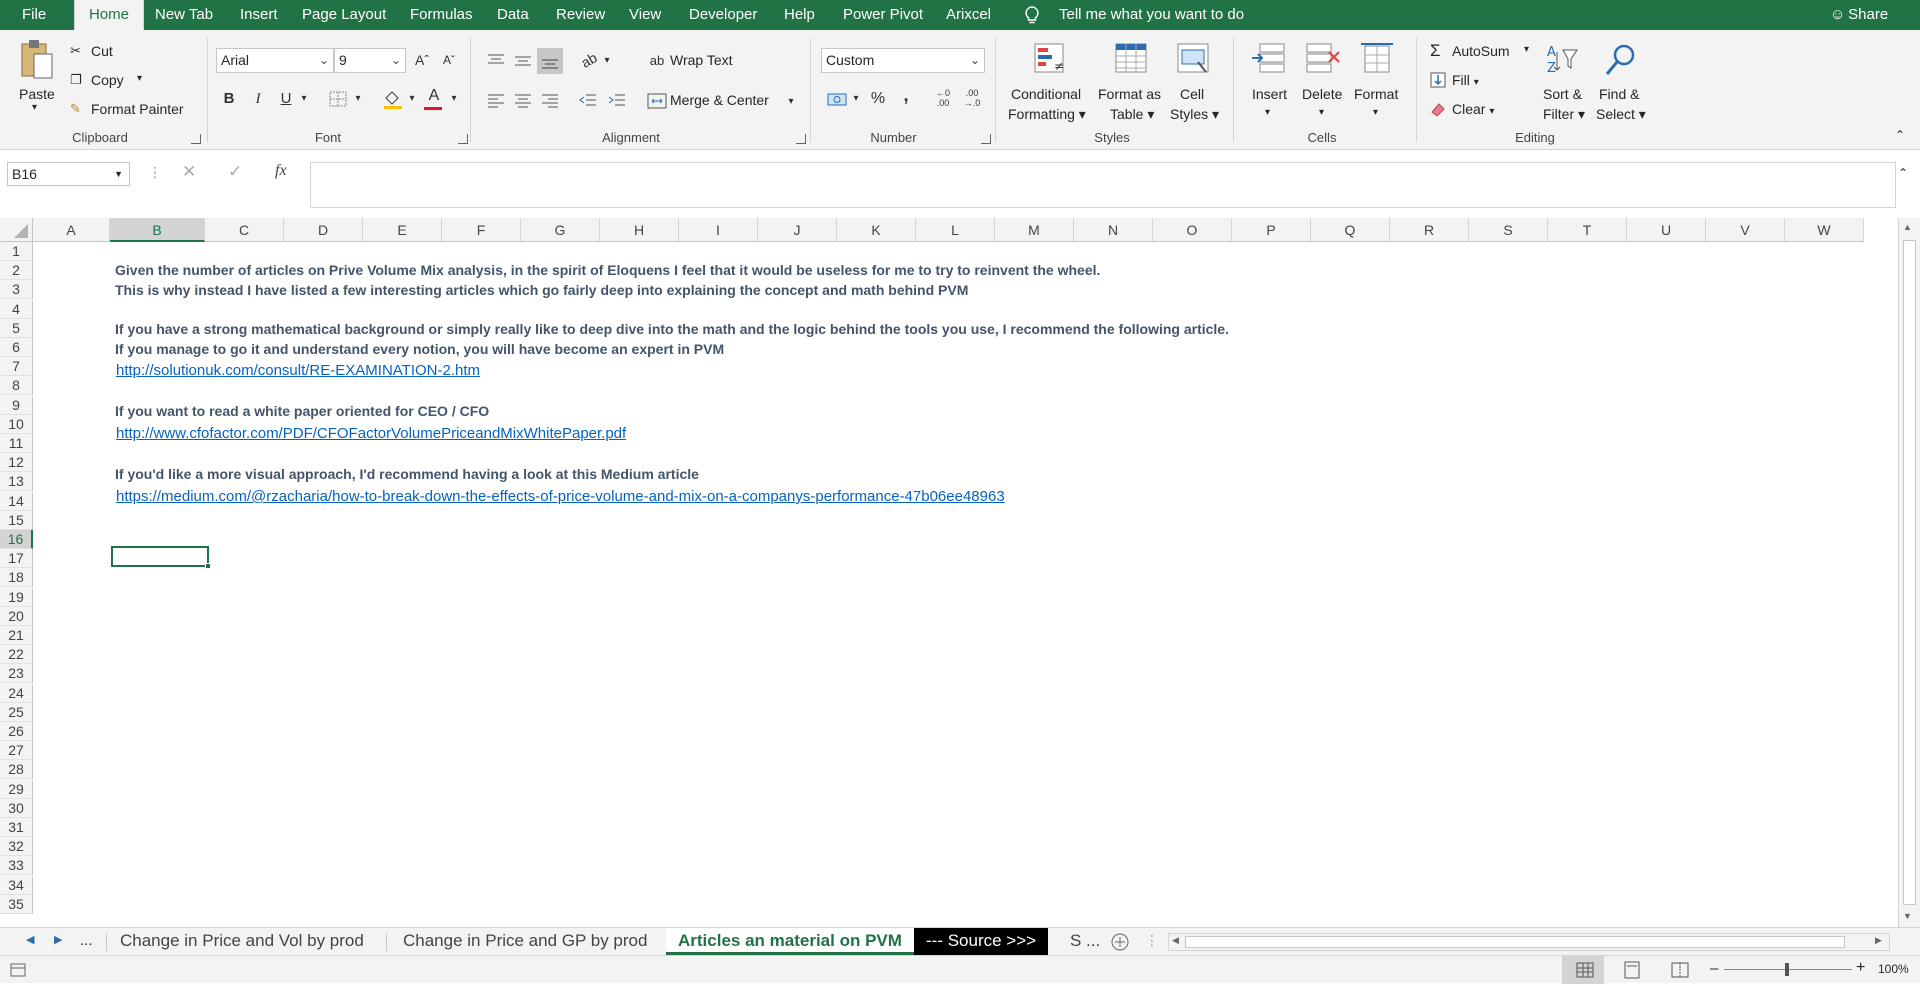 Image resolution: width=1920 pixels, height=984 pixels. Describe the element at coordinates (1269, 94) in the screenshot. I see `insert-cells-button: Insert` at that location.